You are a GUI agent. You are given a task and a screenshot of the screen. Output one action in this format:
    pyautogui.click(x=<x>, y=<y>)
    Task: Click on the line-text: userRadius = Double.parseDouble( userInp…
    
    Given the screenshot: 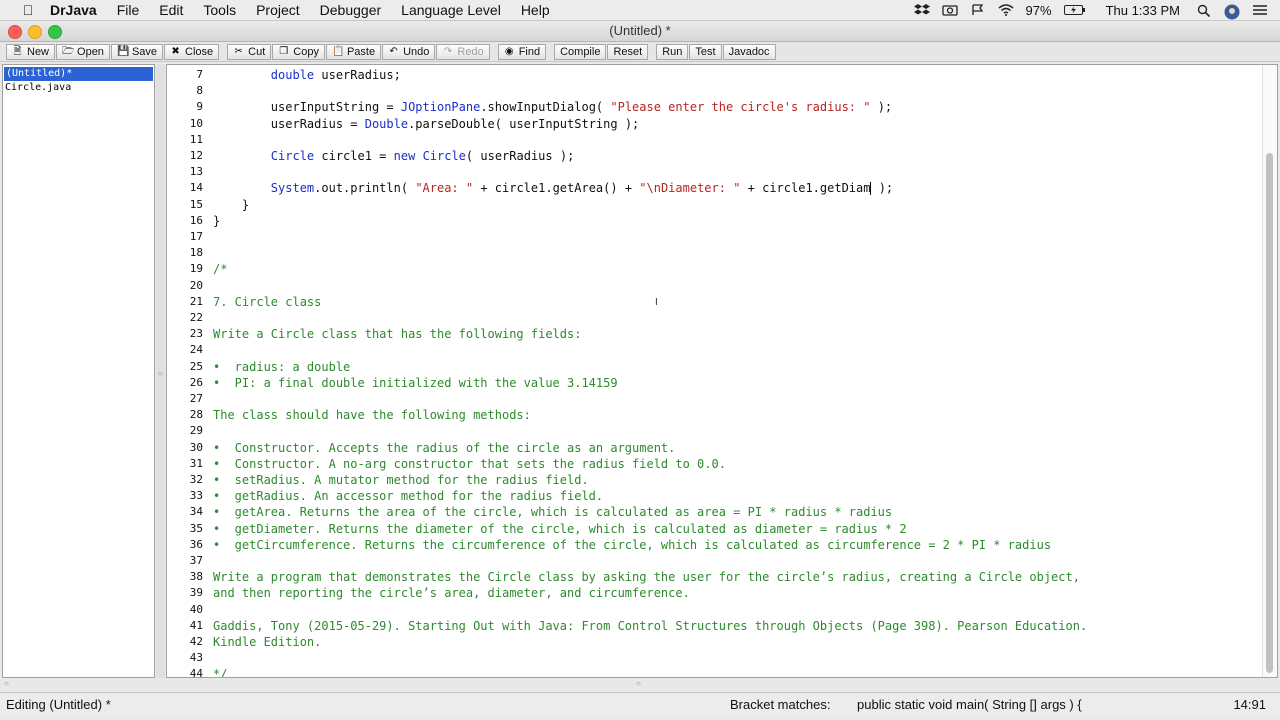 What is the action you would take?
    pyautogui.click(x=426, y=123)
    